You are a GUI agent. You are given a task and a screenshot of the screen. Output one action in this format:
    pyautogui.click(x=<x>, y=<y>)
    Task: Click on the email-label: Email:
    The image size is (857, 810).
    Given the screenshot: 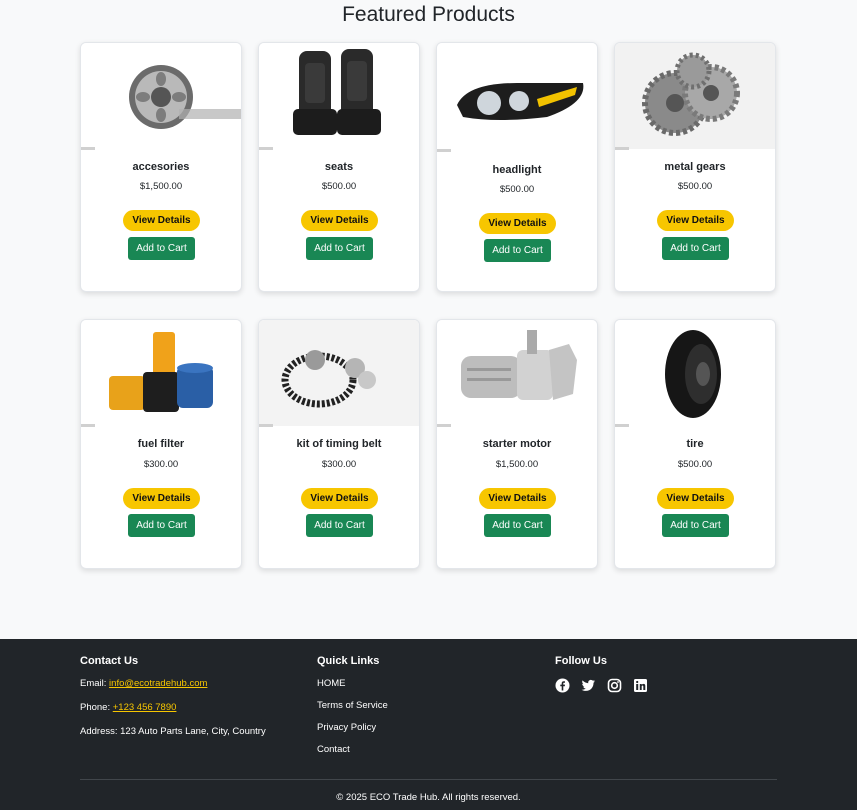 What is the action you would take?
    pyautogui.click(x=95, y=683)
    